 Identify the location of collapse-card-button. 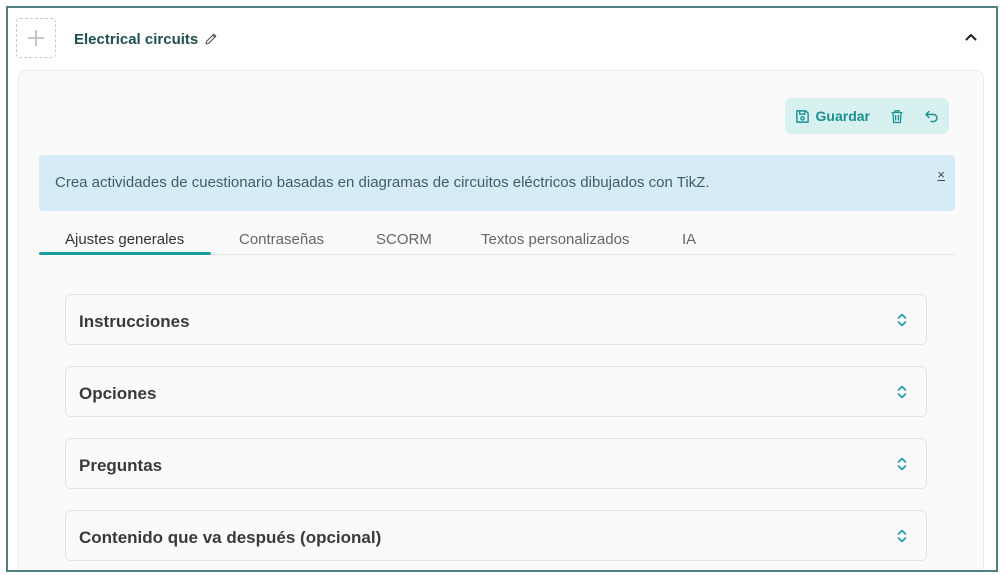
(971, 39).